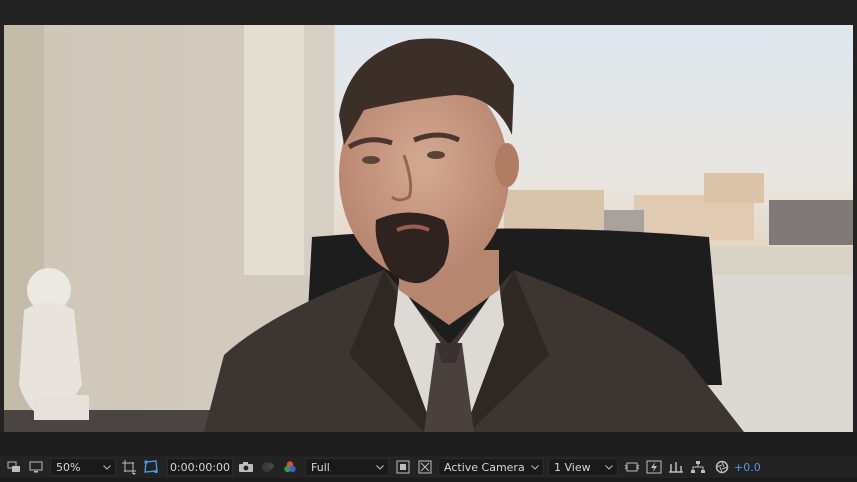 The image size is (857, 482). What do you see at coordinates (484, 467) in the screenshot?
I see `camera-view-value: Active Camera` at bounding box center [484, 467].